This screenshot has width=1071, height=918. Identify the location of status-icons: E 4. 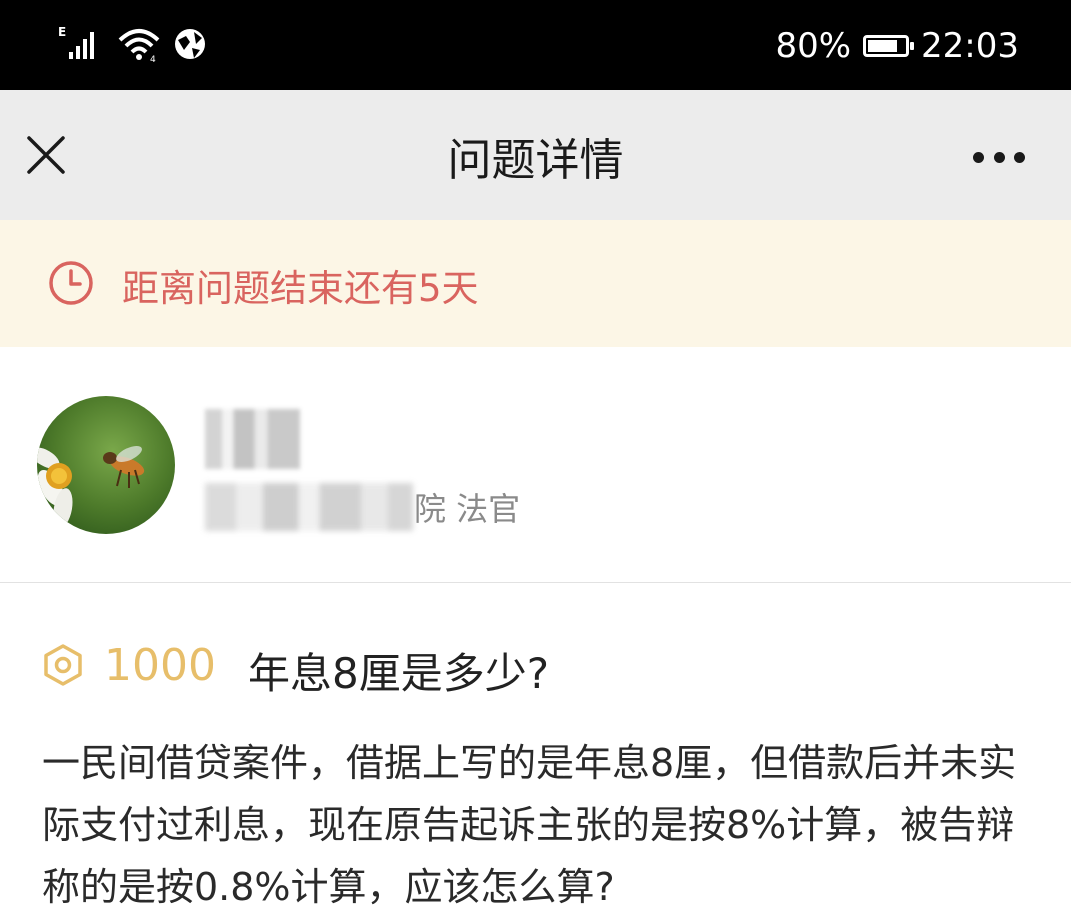
(133, 44).